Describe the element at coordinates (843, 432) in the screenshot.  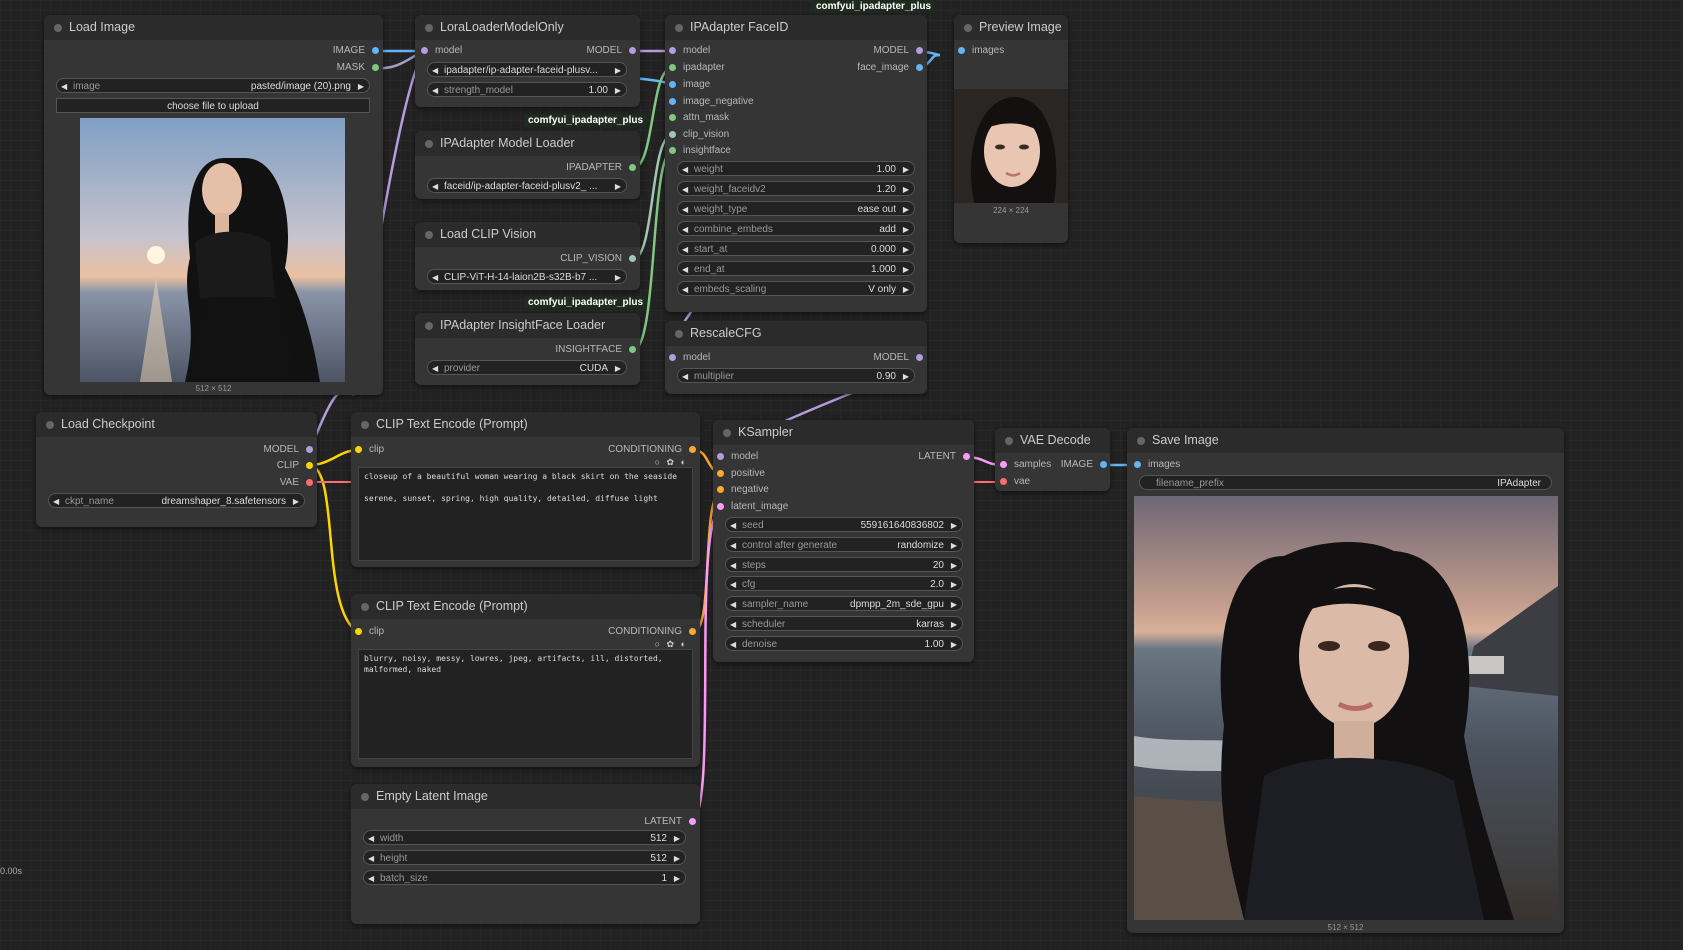
I see `ksampler-title: KSampler` at that location.